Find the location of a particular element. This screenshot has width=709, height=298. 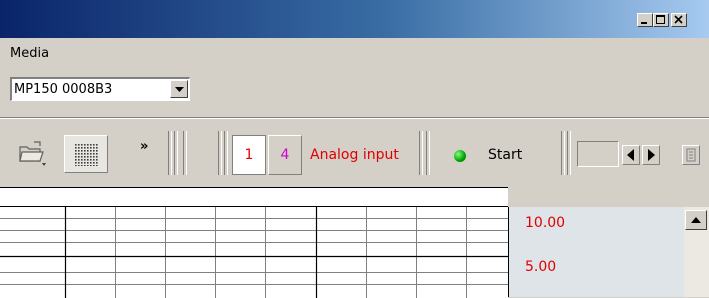

device-select: MP150 0008B3 is located at coordinates (100, 89).